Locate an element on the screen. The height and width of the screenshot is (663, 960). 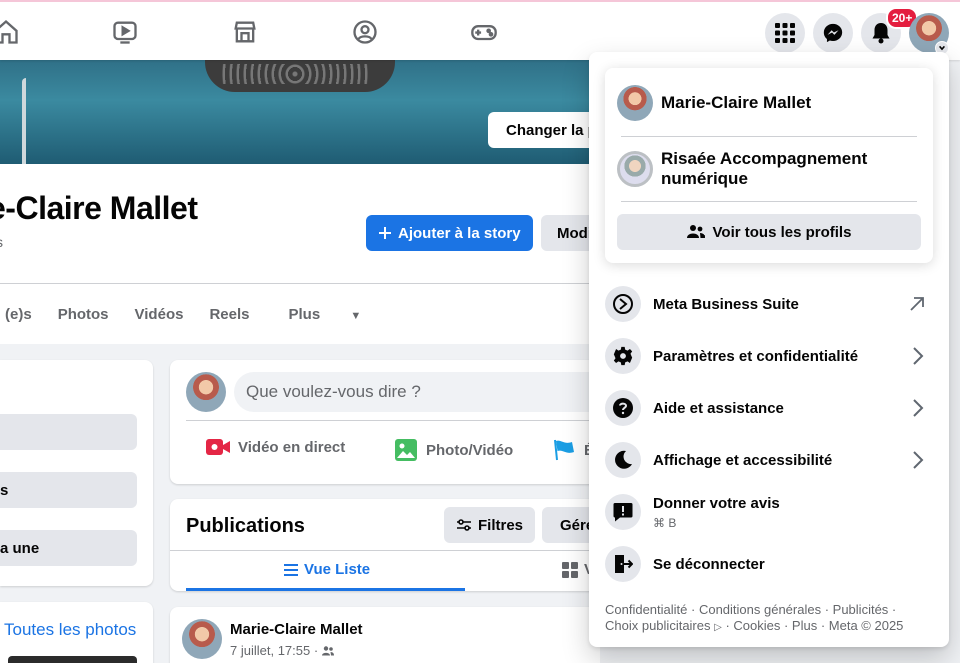
publications-title: Publications is located at coordinates (245, 526).